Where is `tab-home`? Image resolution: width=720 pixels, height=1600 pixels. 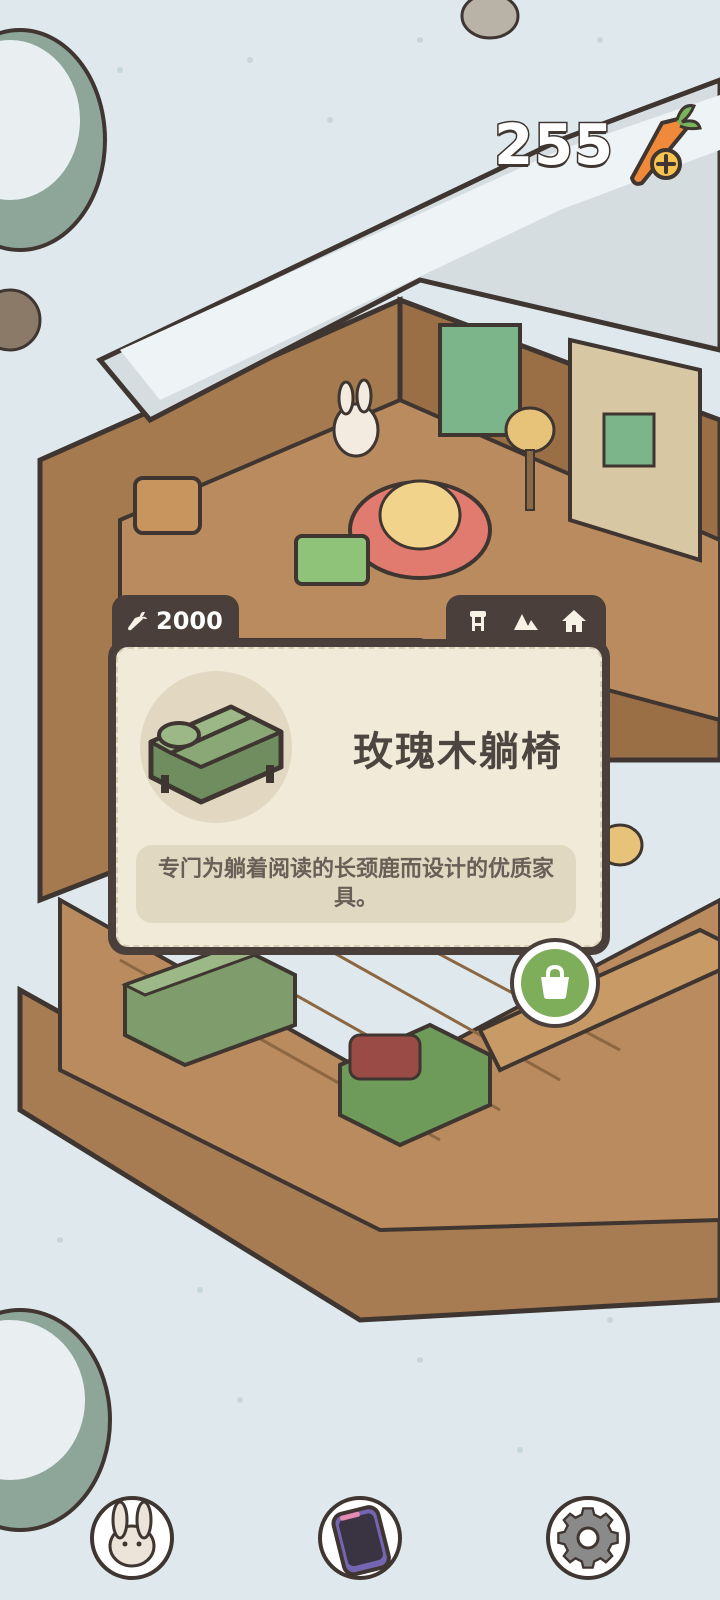
tab-home is located at coordinates (574, 621).